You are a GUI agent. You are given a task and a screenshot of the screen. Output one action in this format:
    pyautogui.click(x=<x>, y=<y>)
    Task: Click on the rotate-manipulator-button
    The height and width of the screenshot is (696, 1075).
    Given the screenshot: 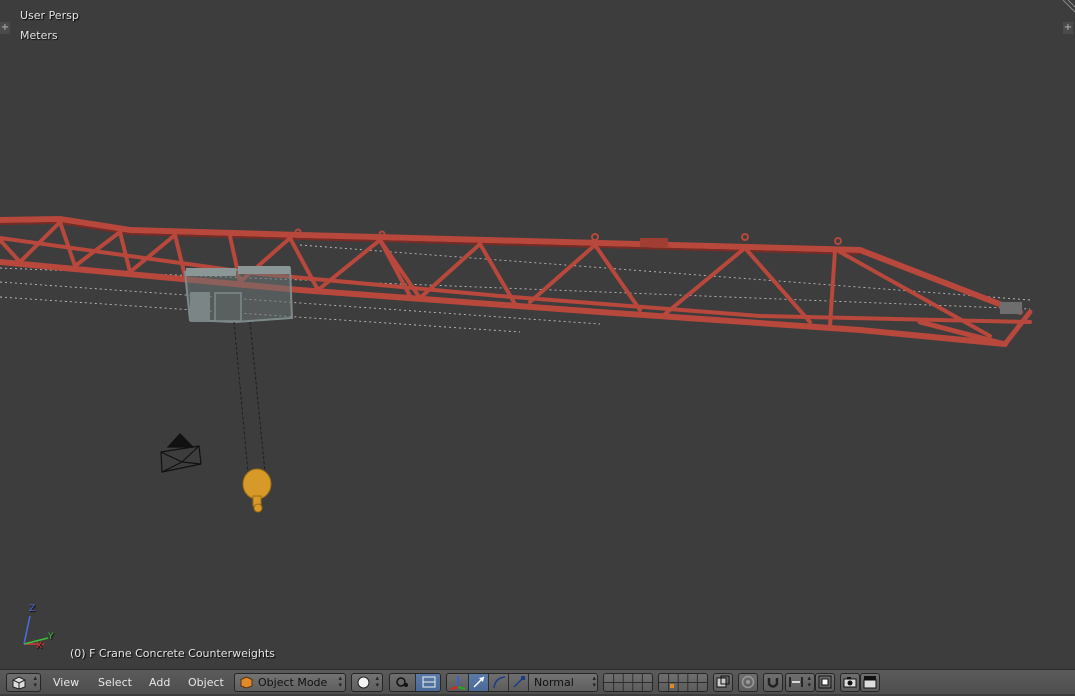 What is the action you would take?
    pyautogui.click(x=499, y=682)
    